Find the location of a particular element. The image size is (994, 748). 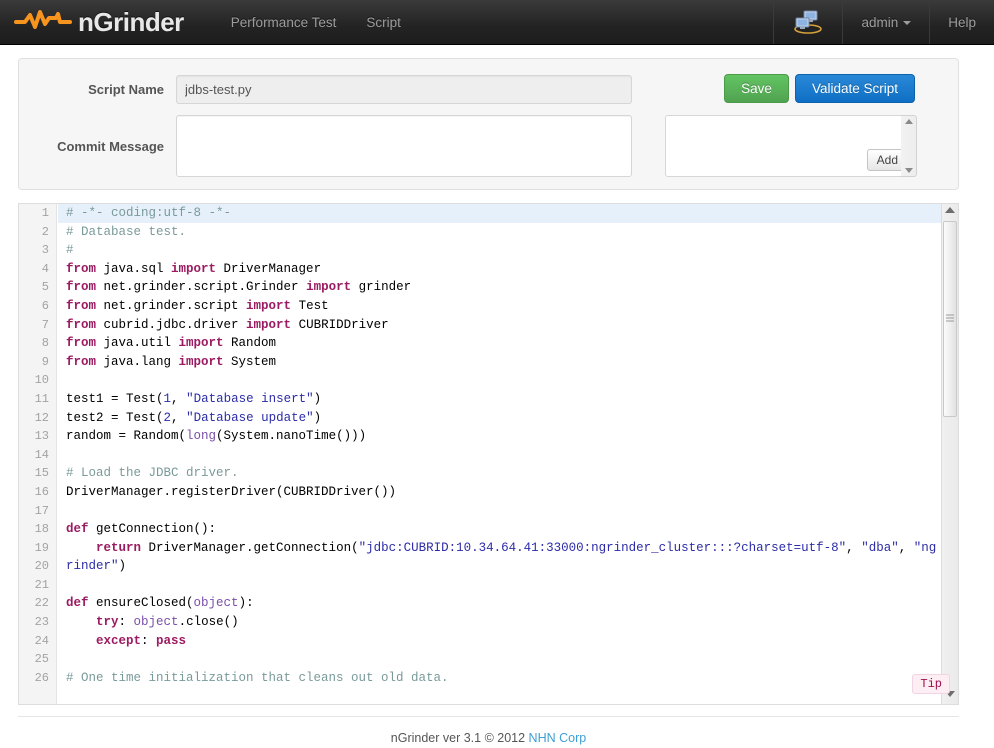

nav-link-help: Help is located at coordinates (962, 22).